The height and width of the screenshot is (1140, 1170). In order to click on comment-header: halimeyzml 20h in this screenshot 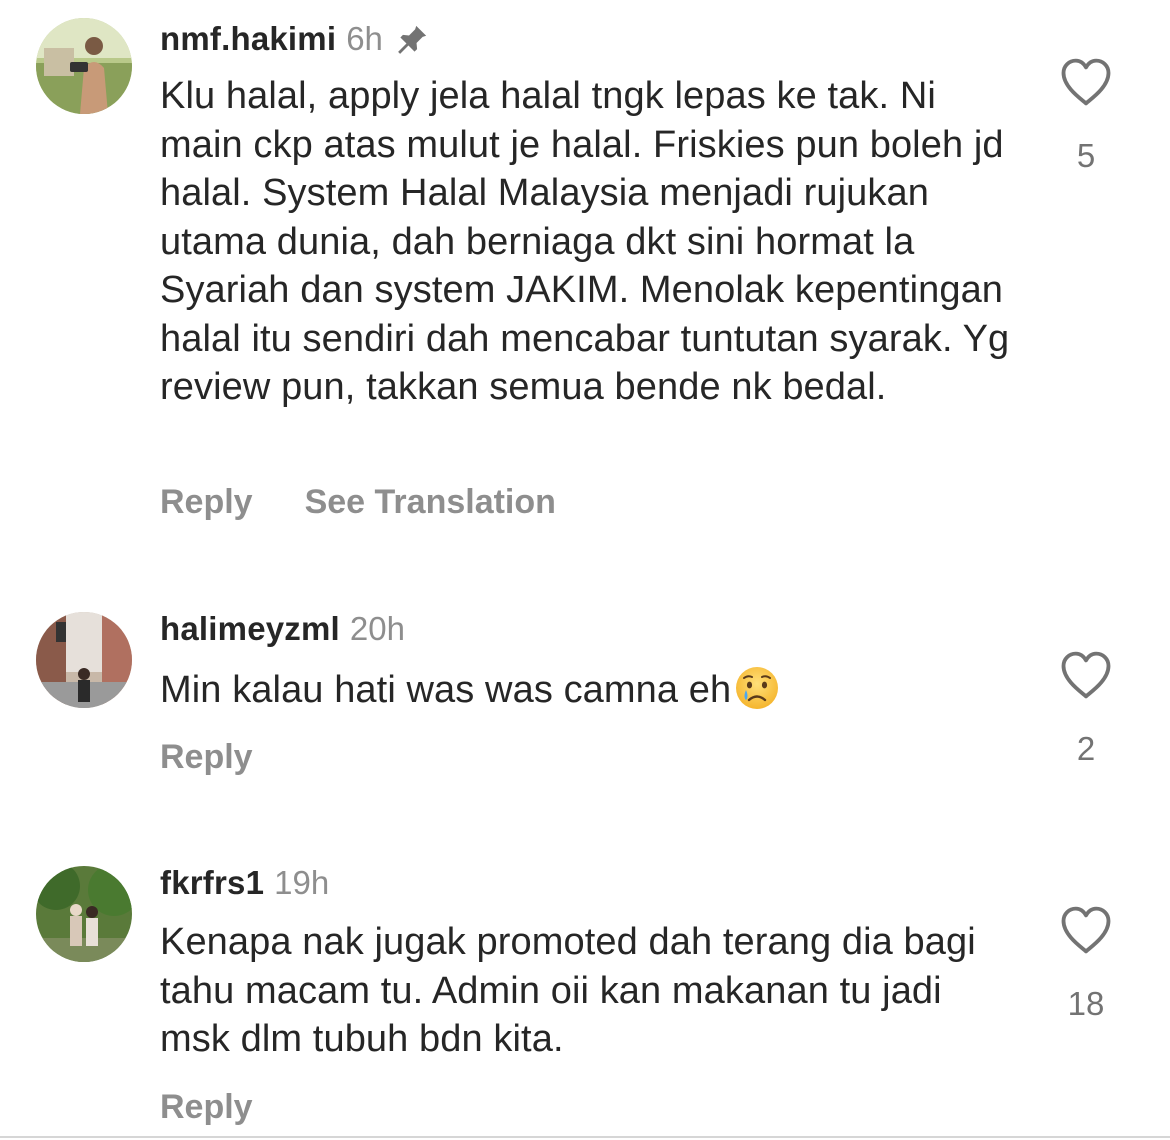, I will do `click(282, 630)`.